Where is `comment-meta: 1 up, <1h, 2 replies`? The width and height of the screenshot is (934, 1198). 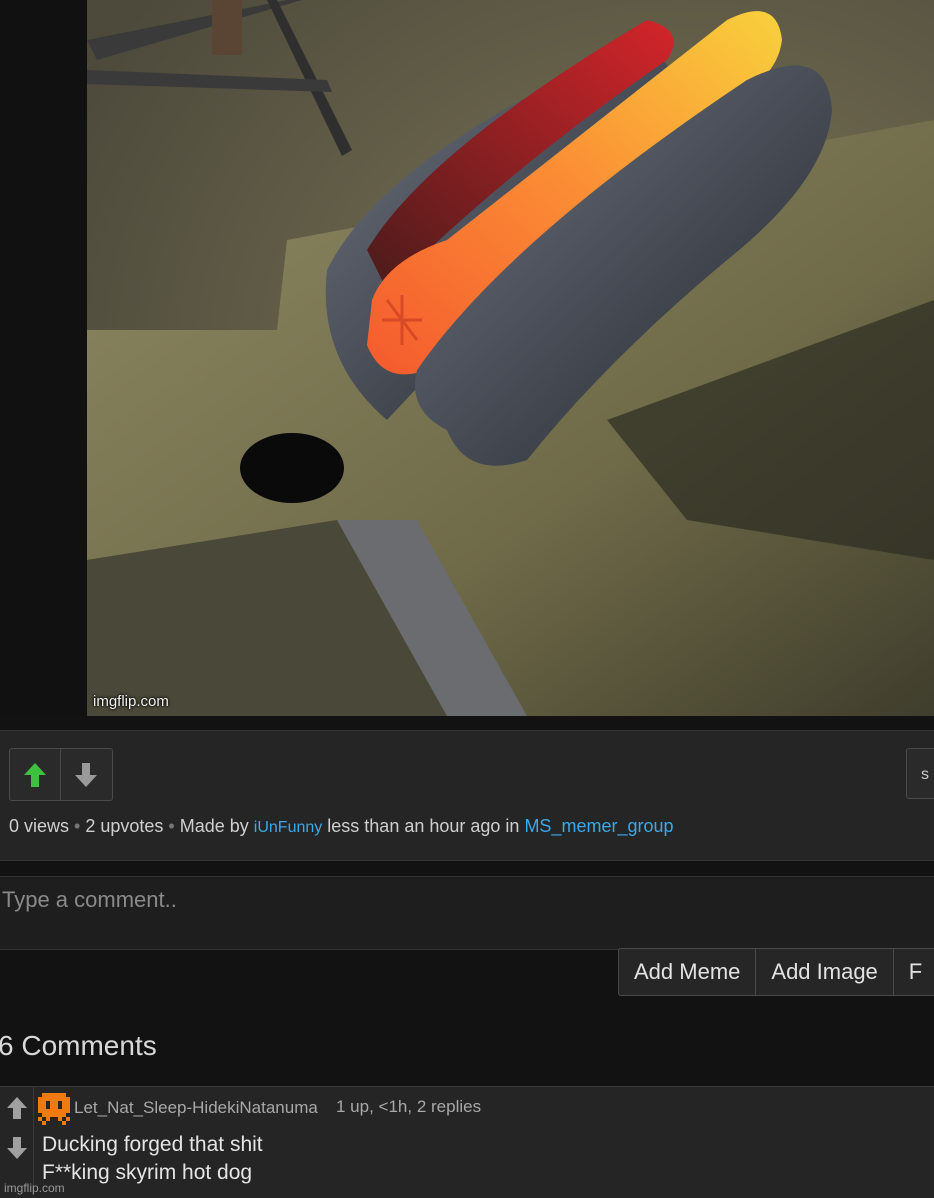
comment-meta: 1 up, <1h, 2 replies is located at coordinates (409, 1106).